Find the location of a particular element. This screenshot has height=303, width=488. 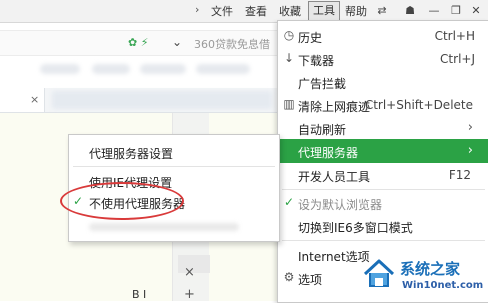

menu-item-downloads: ↓ 下载器 Ctrl+J is located at coordinates (383, 59).